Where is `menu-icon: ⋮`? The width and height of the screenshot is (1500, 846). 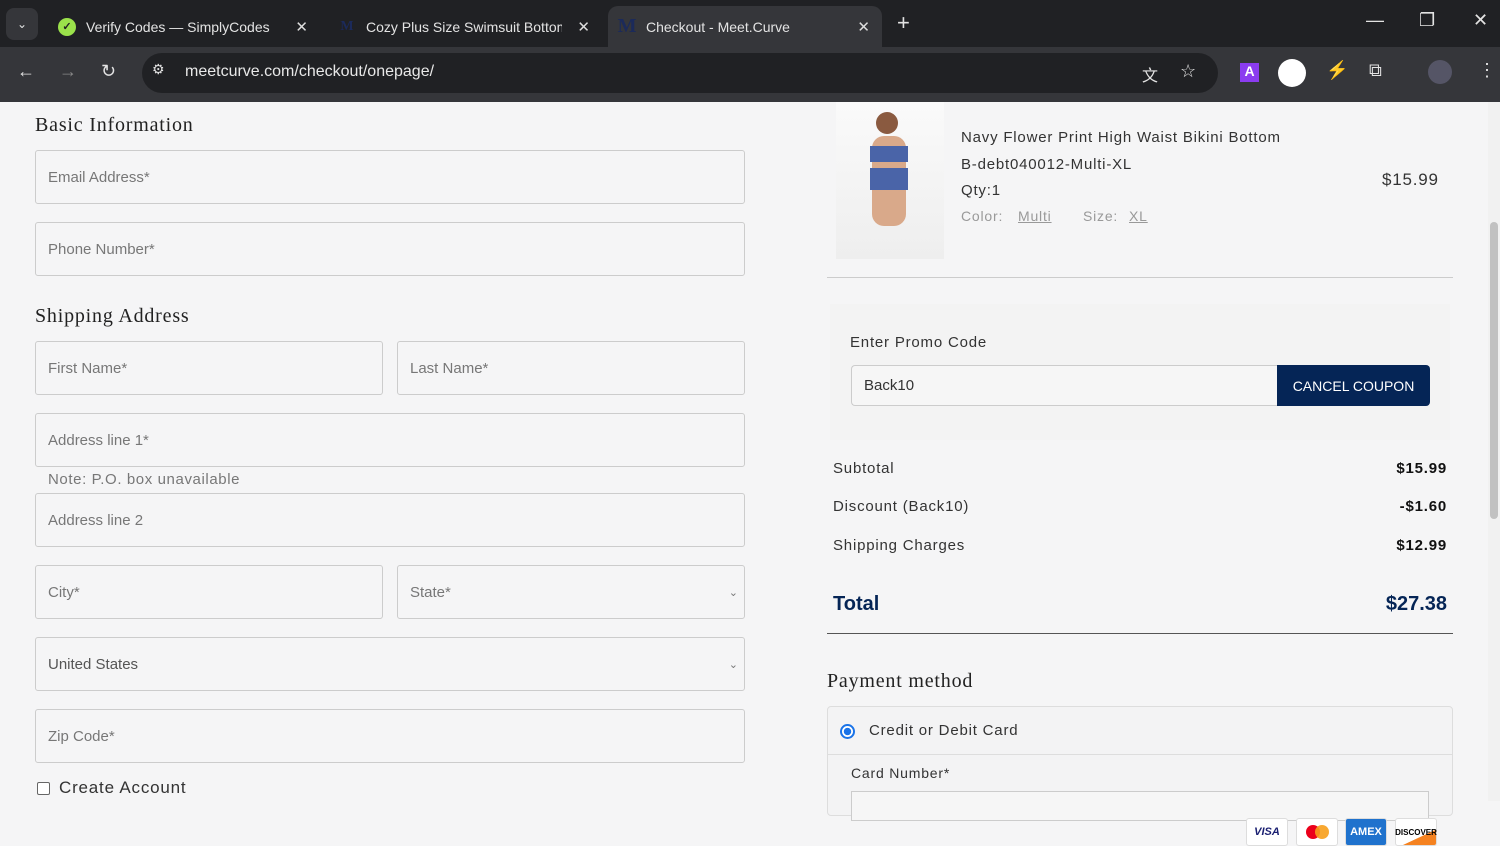
menu-icon: ⋮ is located at coordinates (1487, 70).